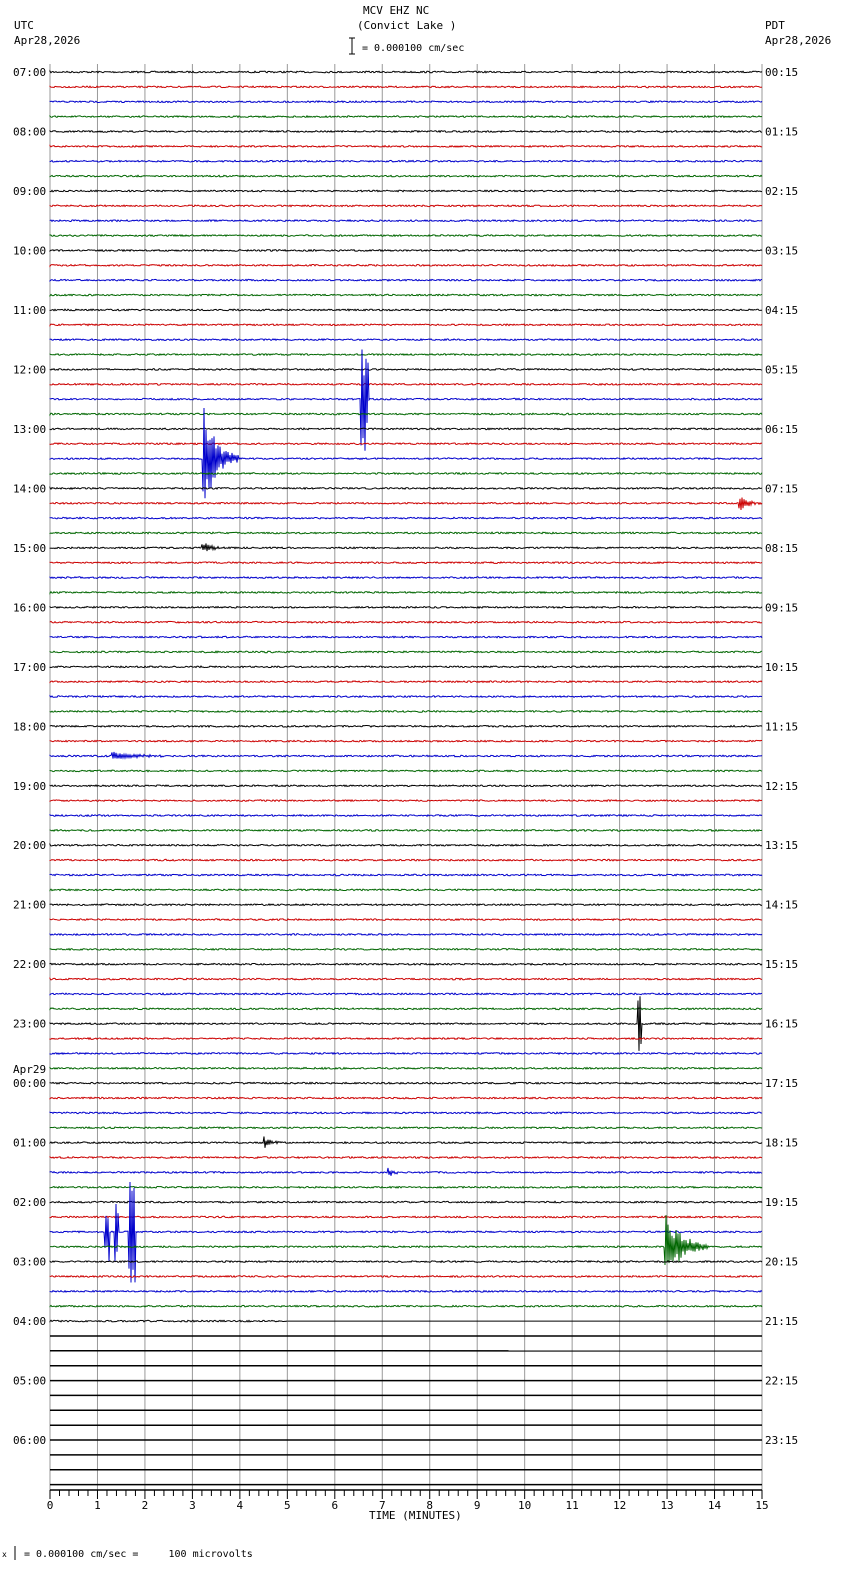 The width and height of the screenshot is (850, 1584). I want to click on pdt-hour-label: 10:15, so click(781, 667).